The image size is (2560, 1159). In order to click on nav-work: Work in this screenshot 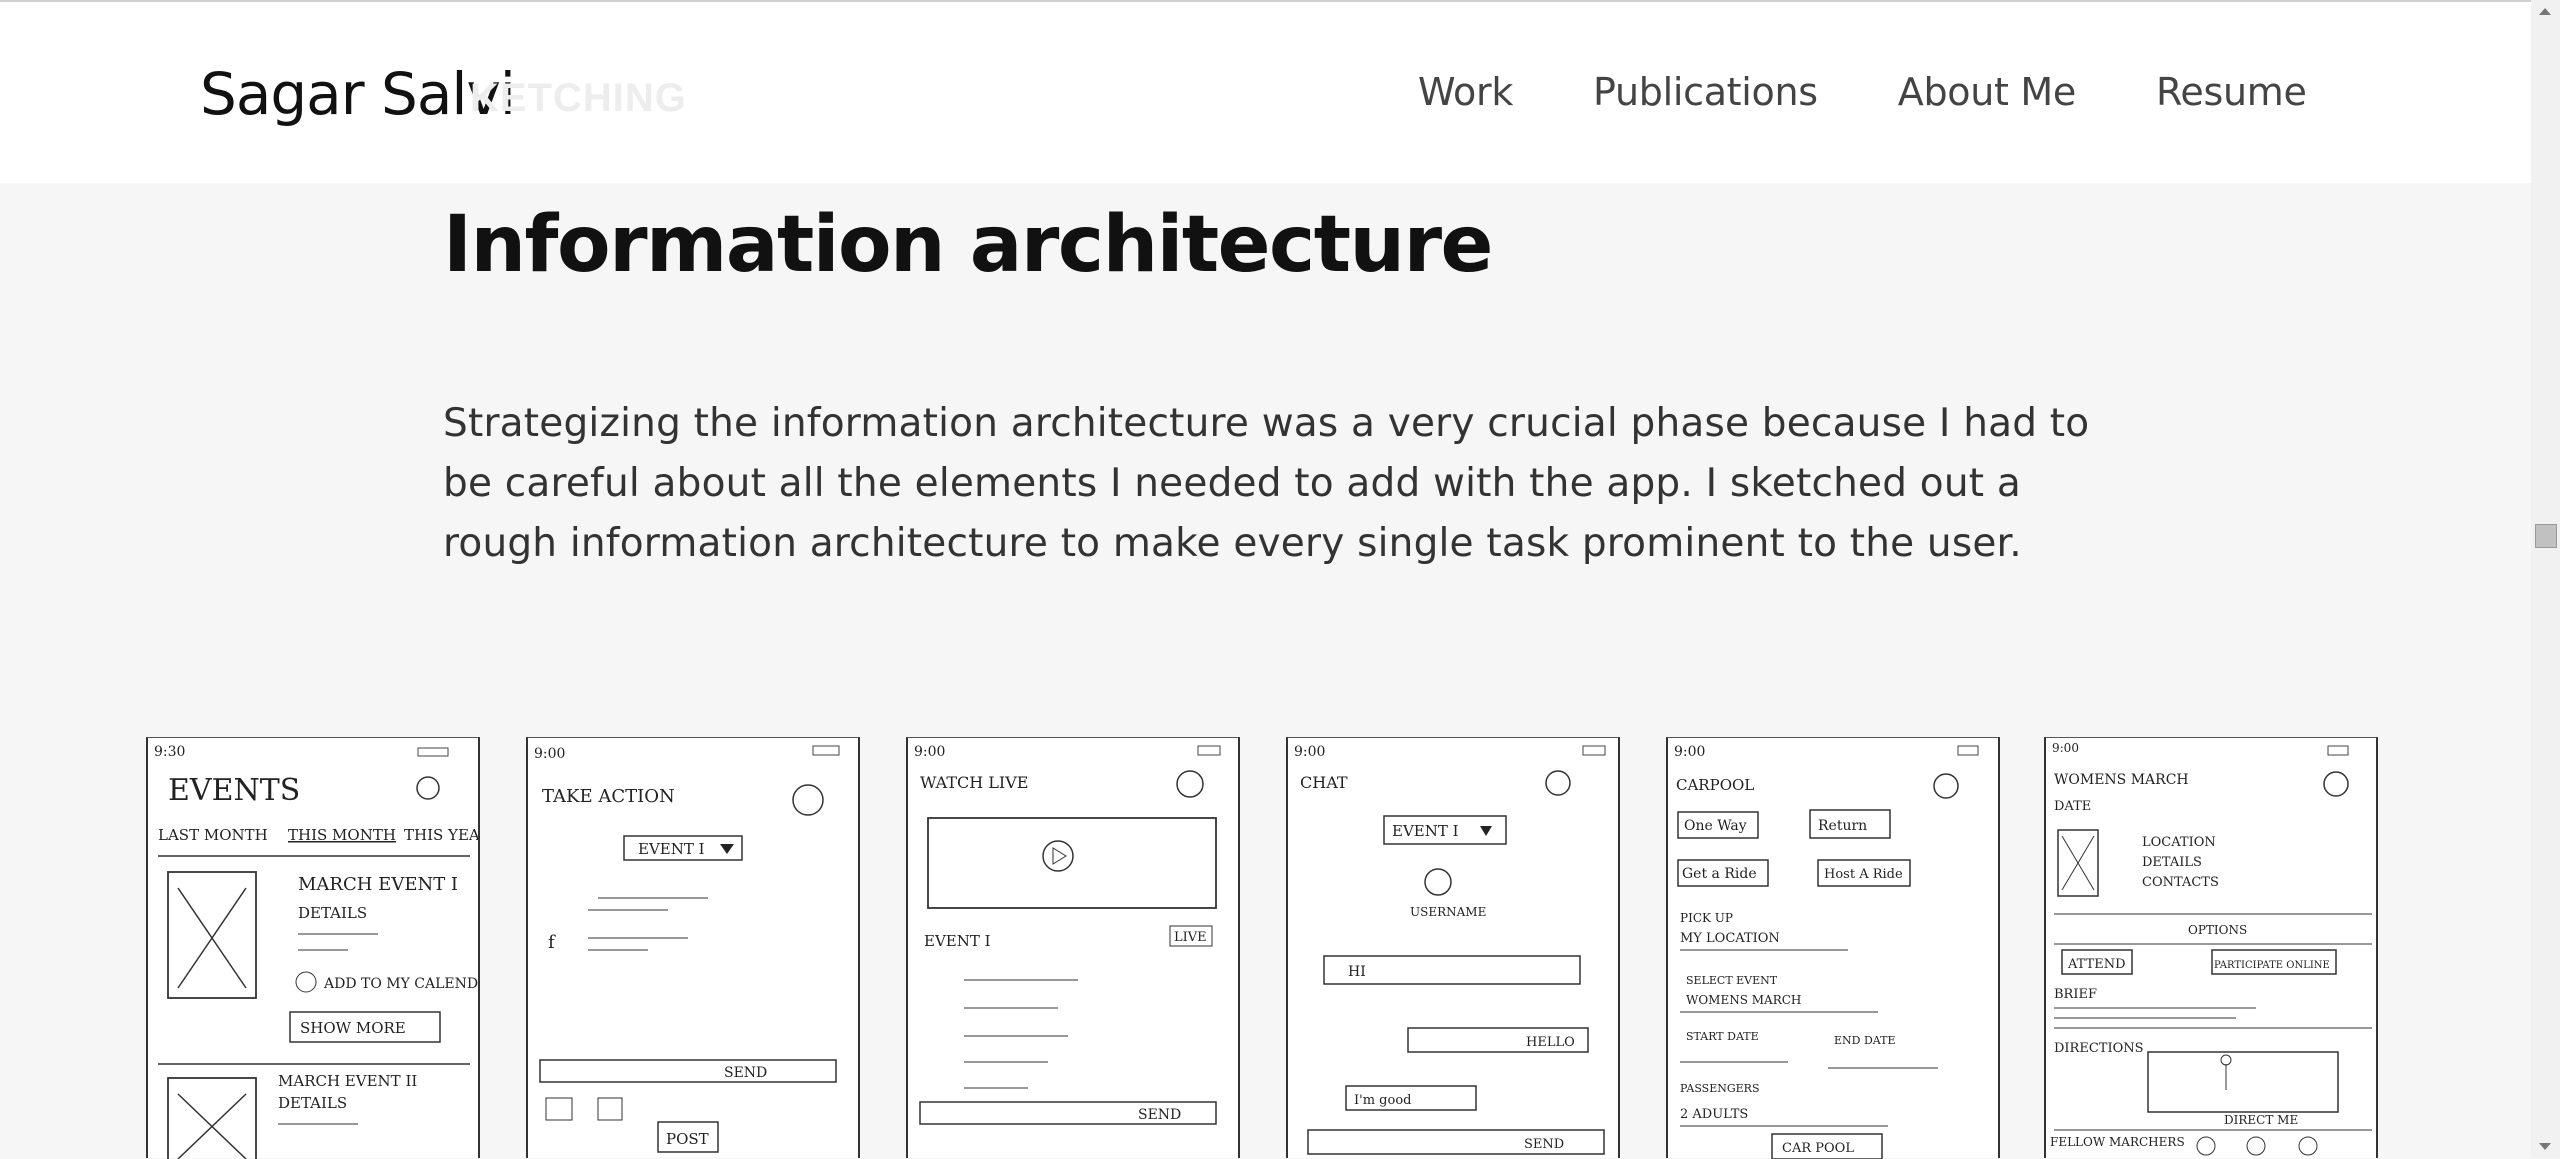, I will do `click(1465, 92)`.